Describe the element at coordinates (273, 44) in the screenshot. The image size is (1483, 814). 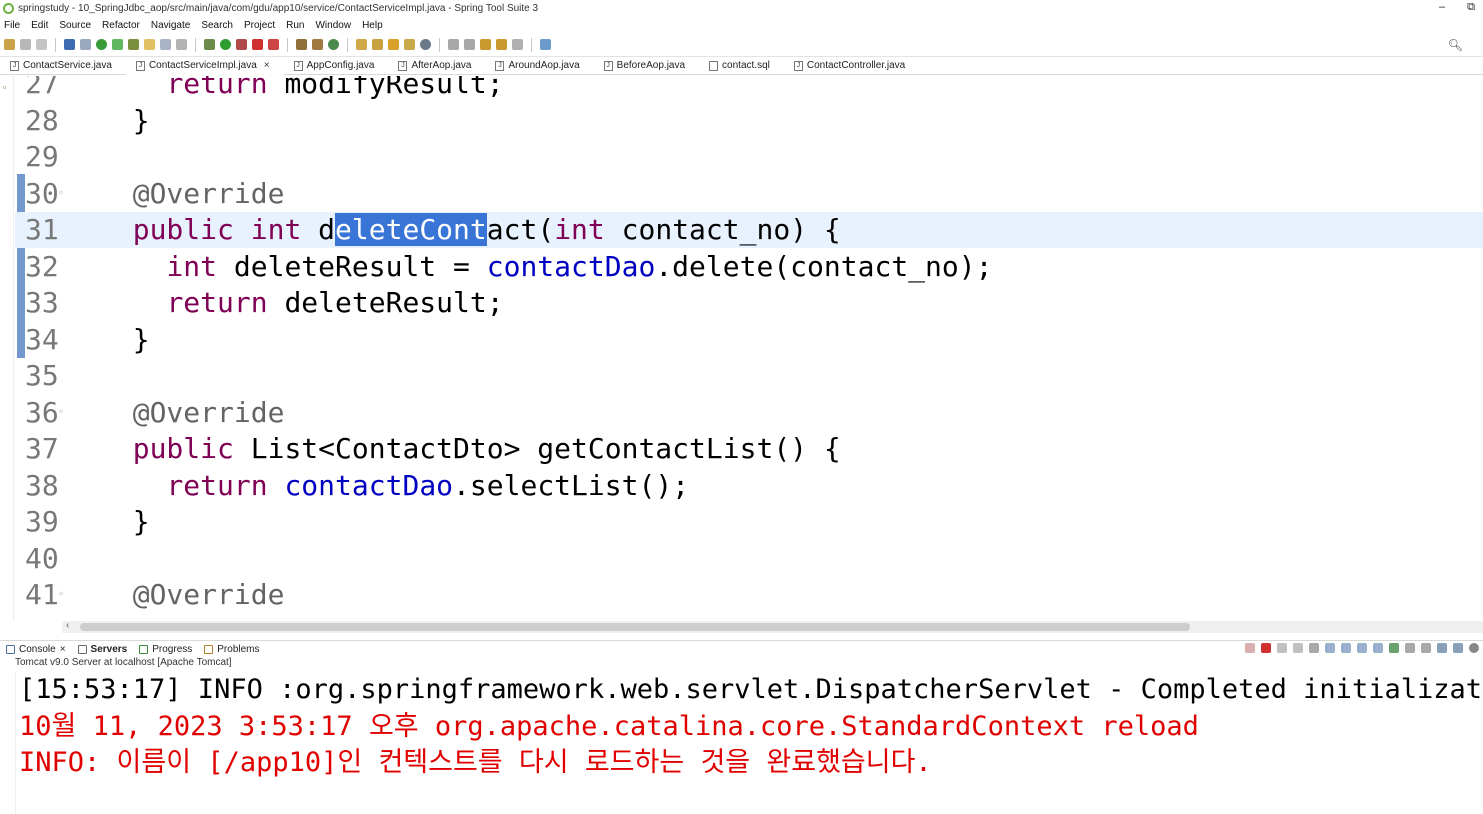
I see `coverage-icon` at that location.